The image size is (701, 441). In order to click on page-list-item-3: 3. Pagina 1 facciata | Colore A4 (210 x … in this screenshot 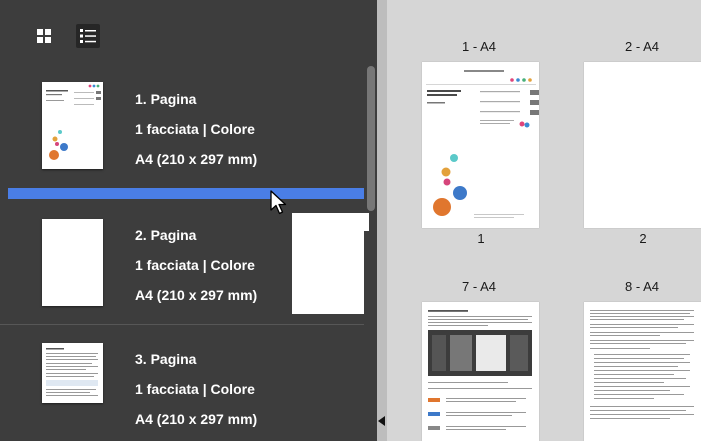, I will do `click(182, 382)`.